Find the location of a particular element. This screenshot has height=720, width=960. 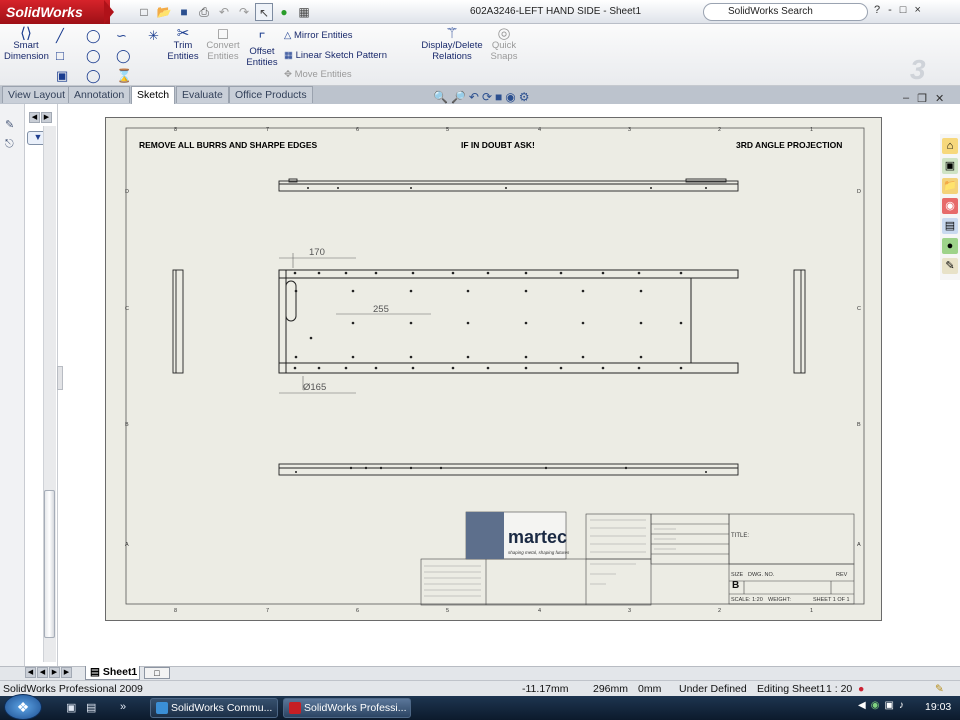

home-icon: ⌂ is located at coordinates (950, 146).